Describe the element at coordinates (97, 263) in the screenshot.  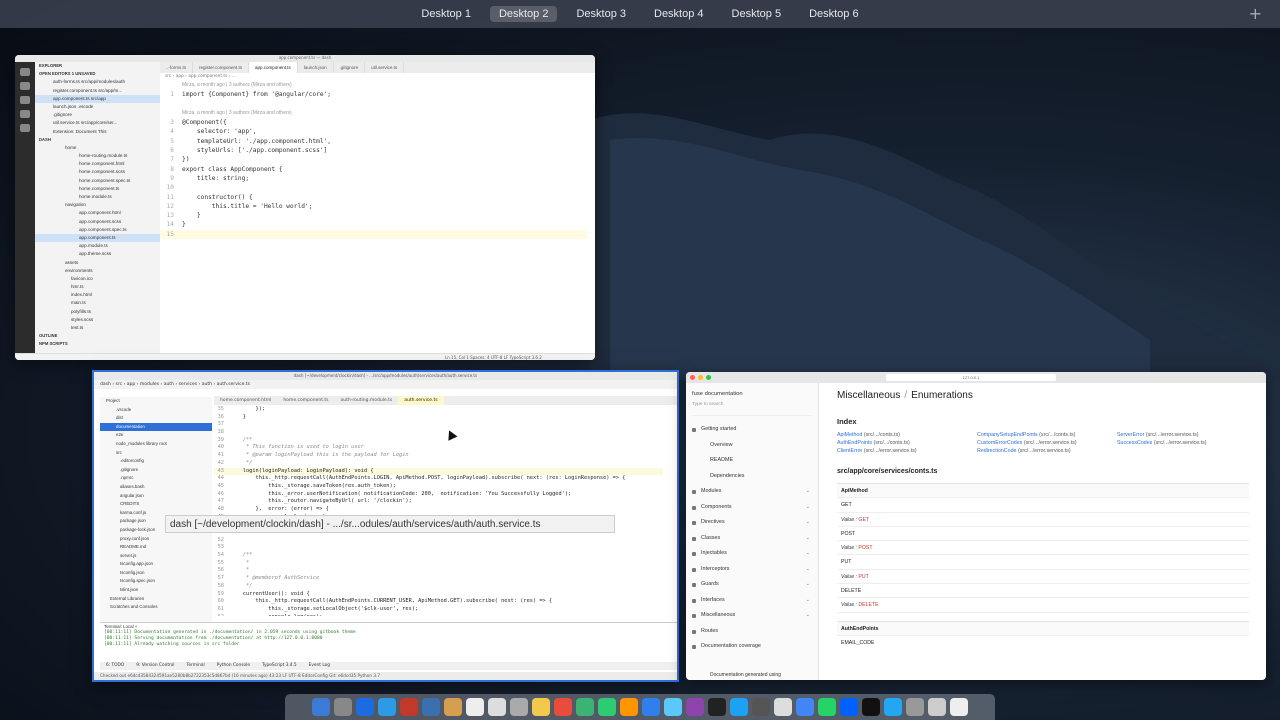
I see `file-tree-item: assets` at that location.